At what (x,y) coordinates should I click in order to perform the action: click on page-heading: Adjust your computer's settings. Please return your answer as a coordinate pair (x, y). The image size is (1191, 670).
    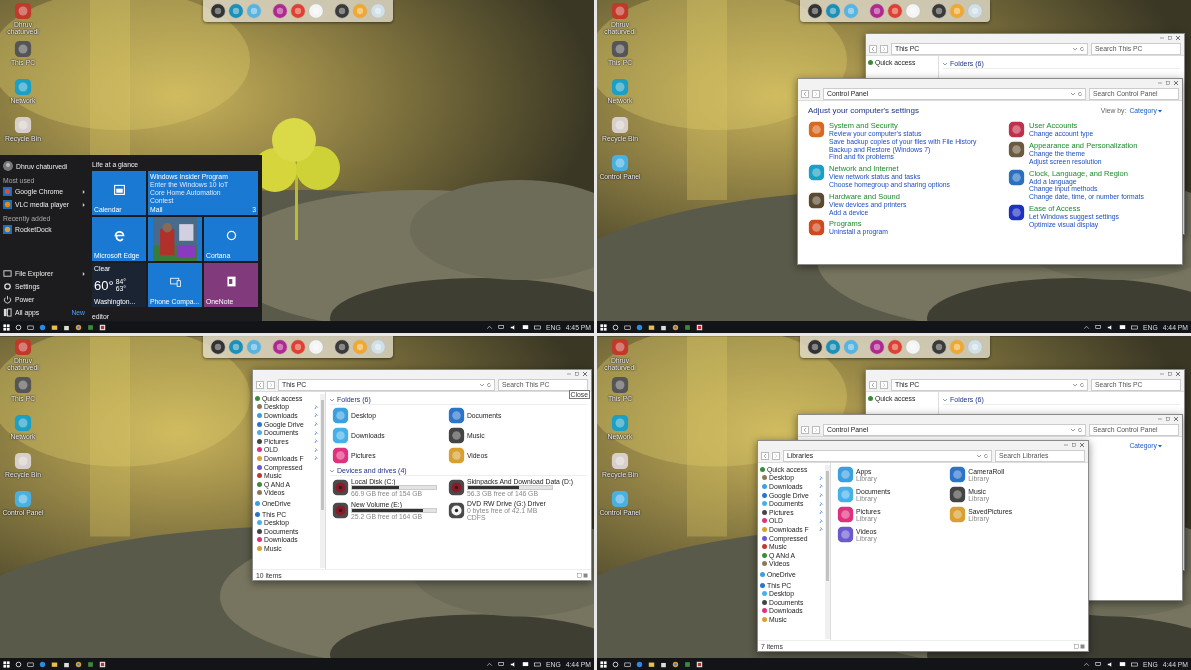
    Looking at the image, I should click on (864, 110).